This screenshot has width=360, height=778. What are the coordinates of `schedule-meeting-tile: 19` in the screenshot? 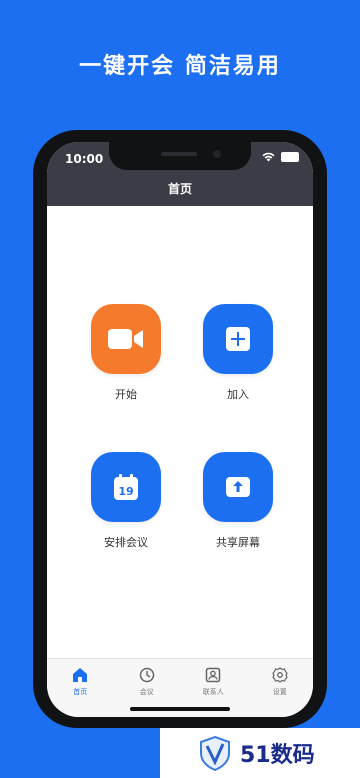 It's located at (126, 487).